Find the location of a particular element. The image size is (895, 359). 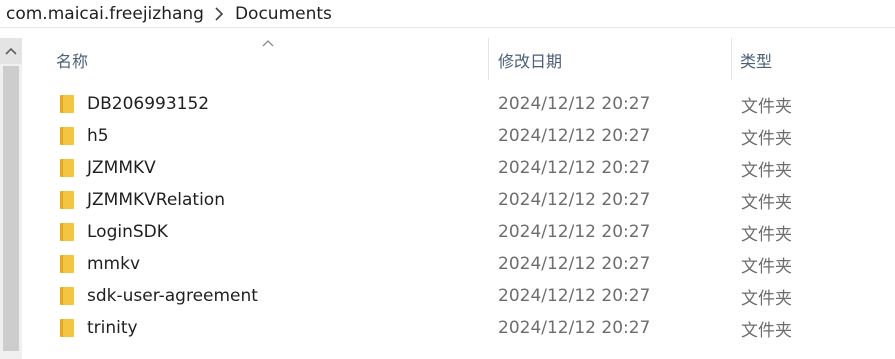

file-row: sdk-user-agreement 2024/12/12 20:27 文件夹 is located at coordinates (458, 296).